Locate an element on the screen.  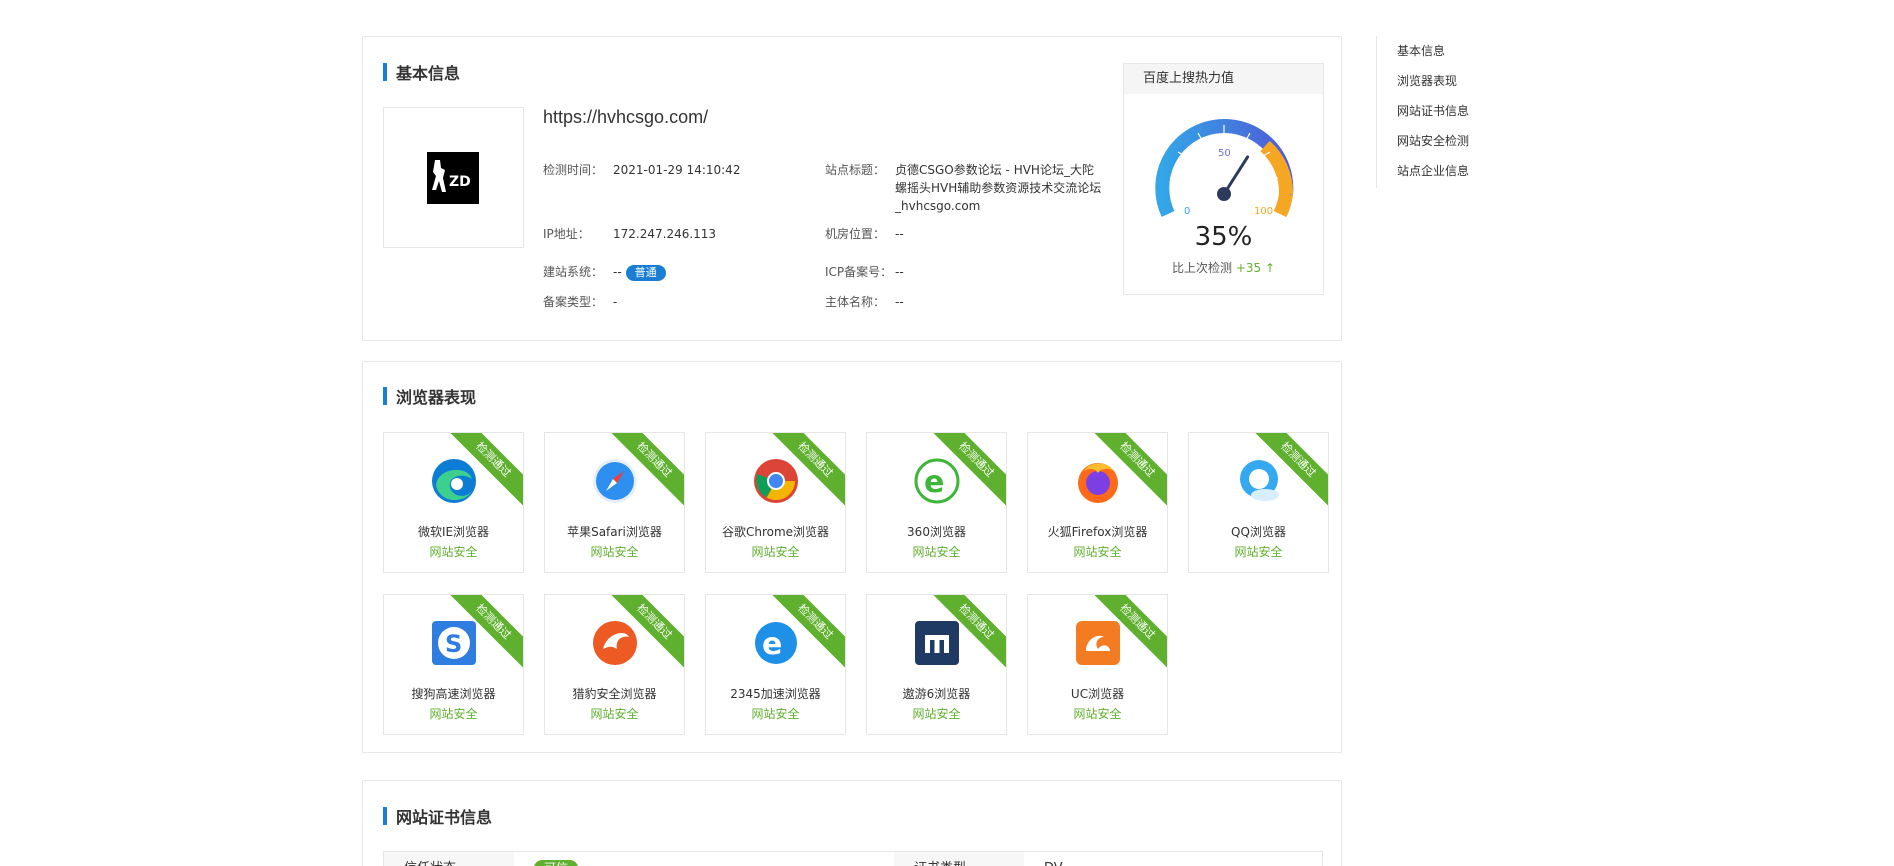
liebao-browser-icon is located at coordinates (615, 643).